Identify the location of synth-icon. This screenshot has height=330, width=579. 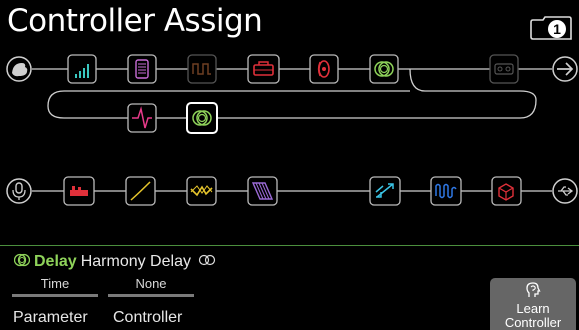
(446, 191).